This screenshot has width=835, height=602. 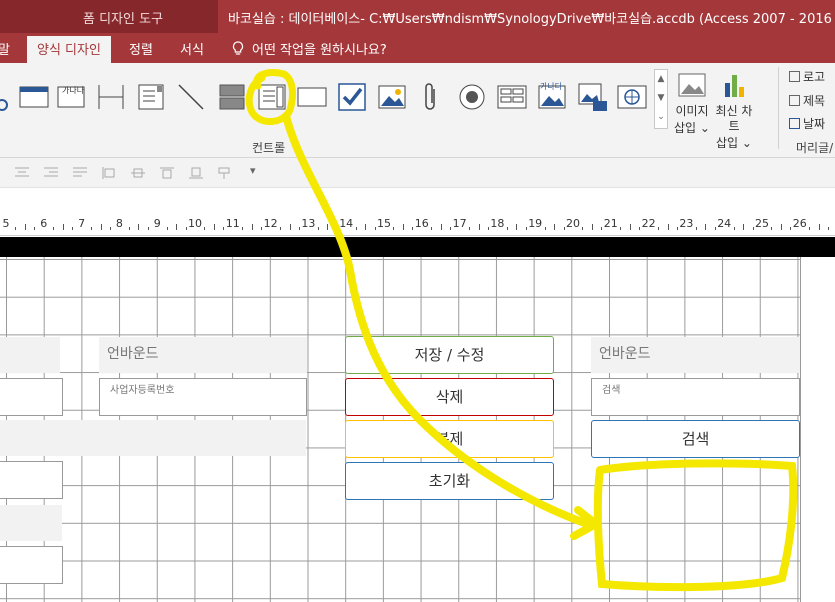 What do you see at coordinates (535, 223) in the screenshot?
I see `ruler-number: 19` at bounding box center [535, 223].